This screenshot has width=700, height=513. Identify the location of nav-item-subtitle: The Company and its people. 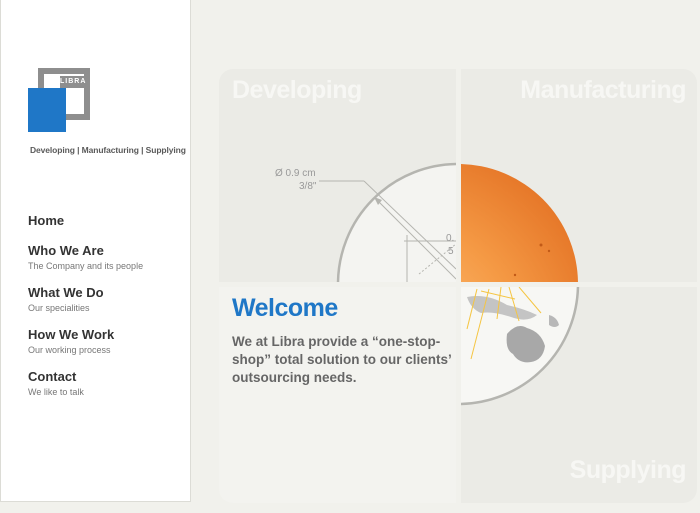
(86, 266).